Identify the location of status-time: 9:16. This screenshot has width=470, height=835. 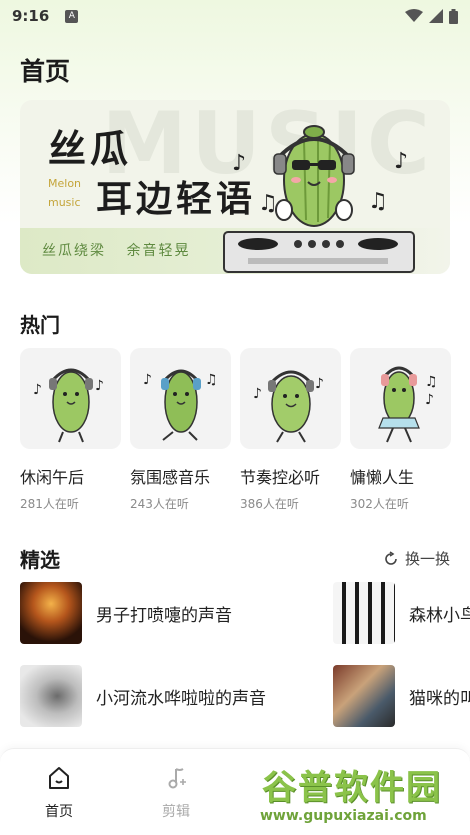
(31, 16).